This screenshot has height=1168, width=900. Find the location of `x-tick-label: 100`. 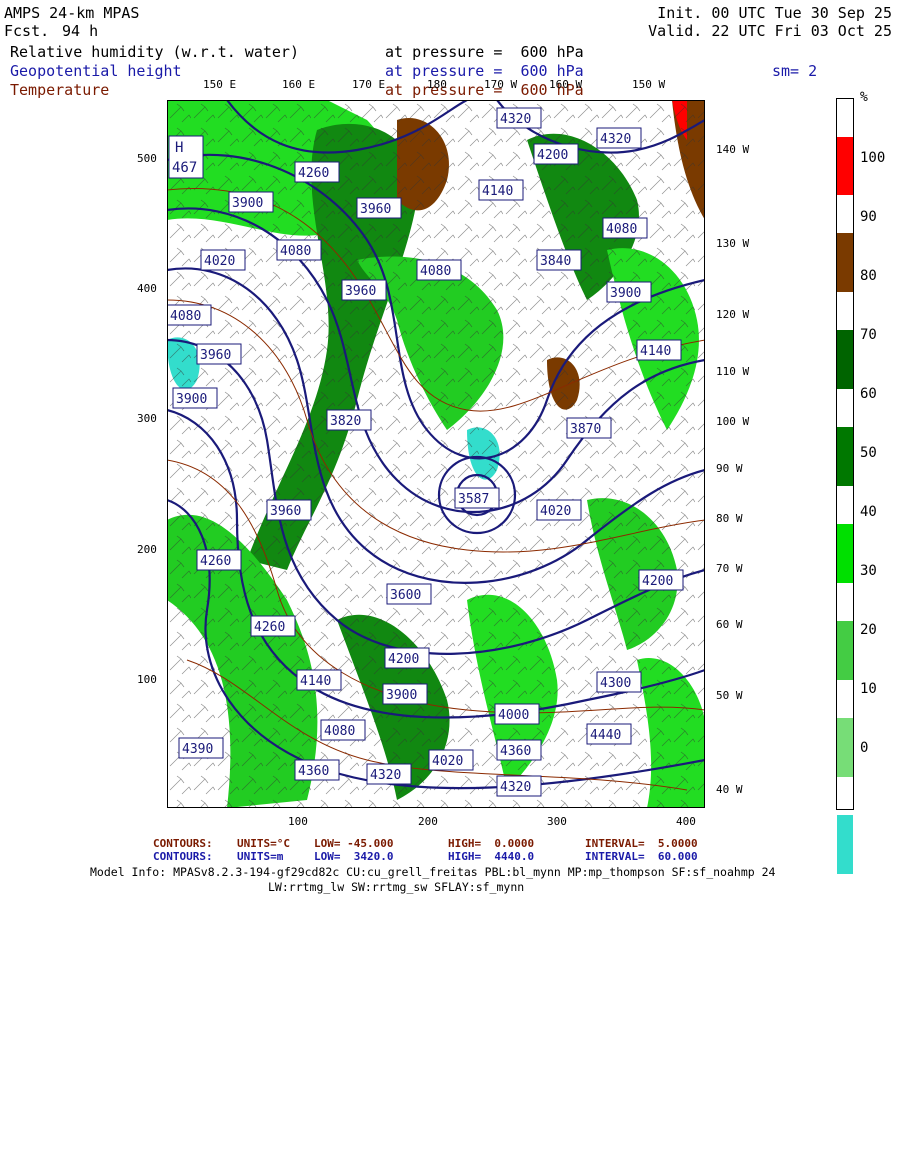

x-tick-label: 100 is located at coordinates (298, 821).